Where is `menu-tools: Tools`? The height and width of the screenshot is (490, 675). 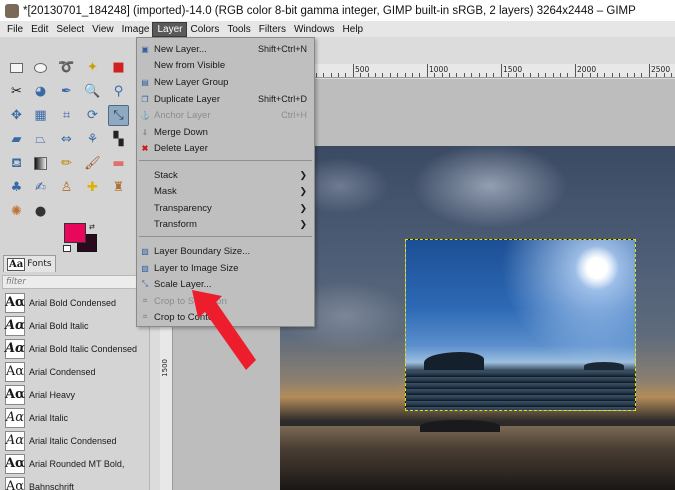
menu-tools: Tools is located at coordinates (238, 29).